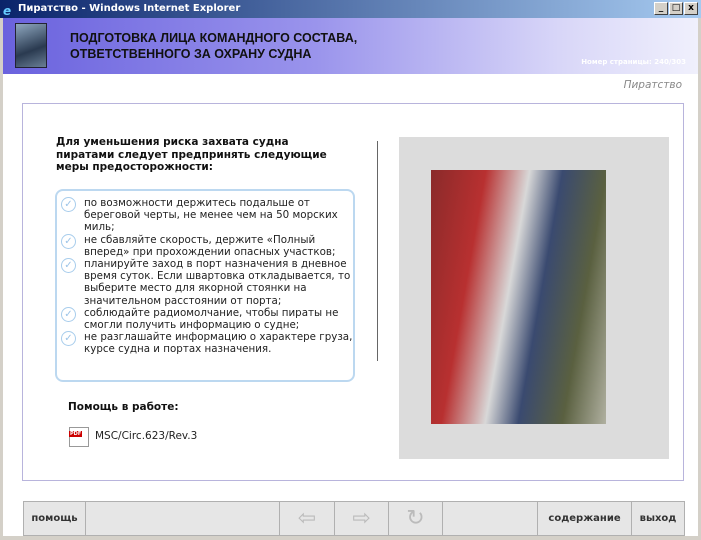 This screenshot has width=701, height=540. I want to click on officer-image, so click(31, 45).